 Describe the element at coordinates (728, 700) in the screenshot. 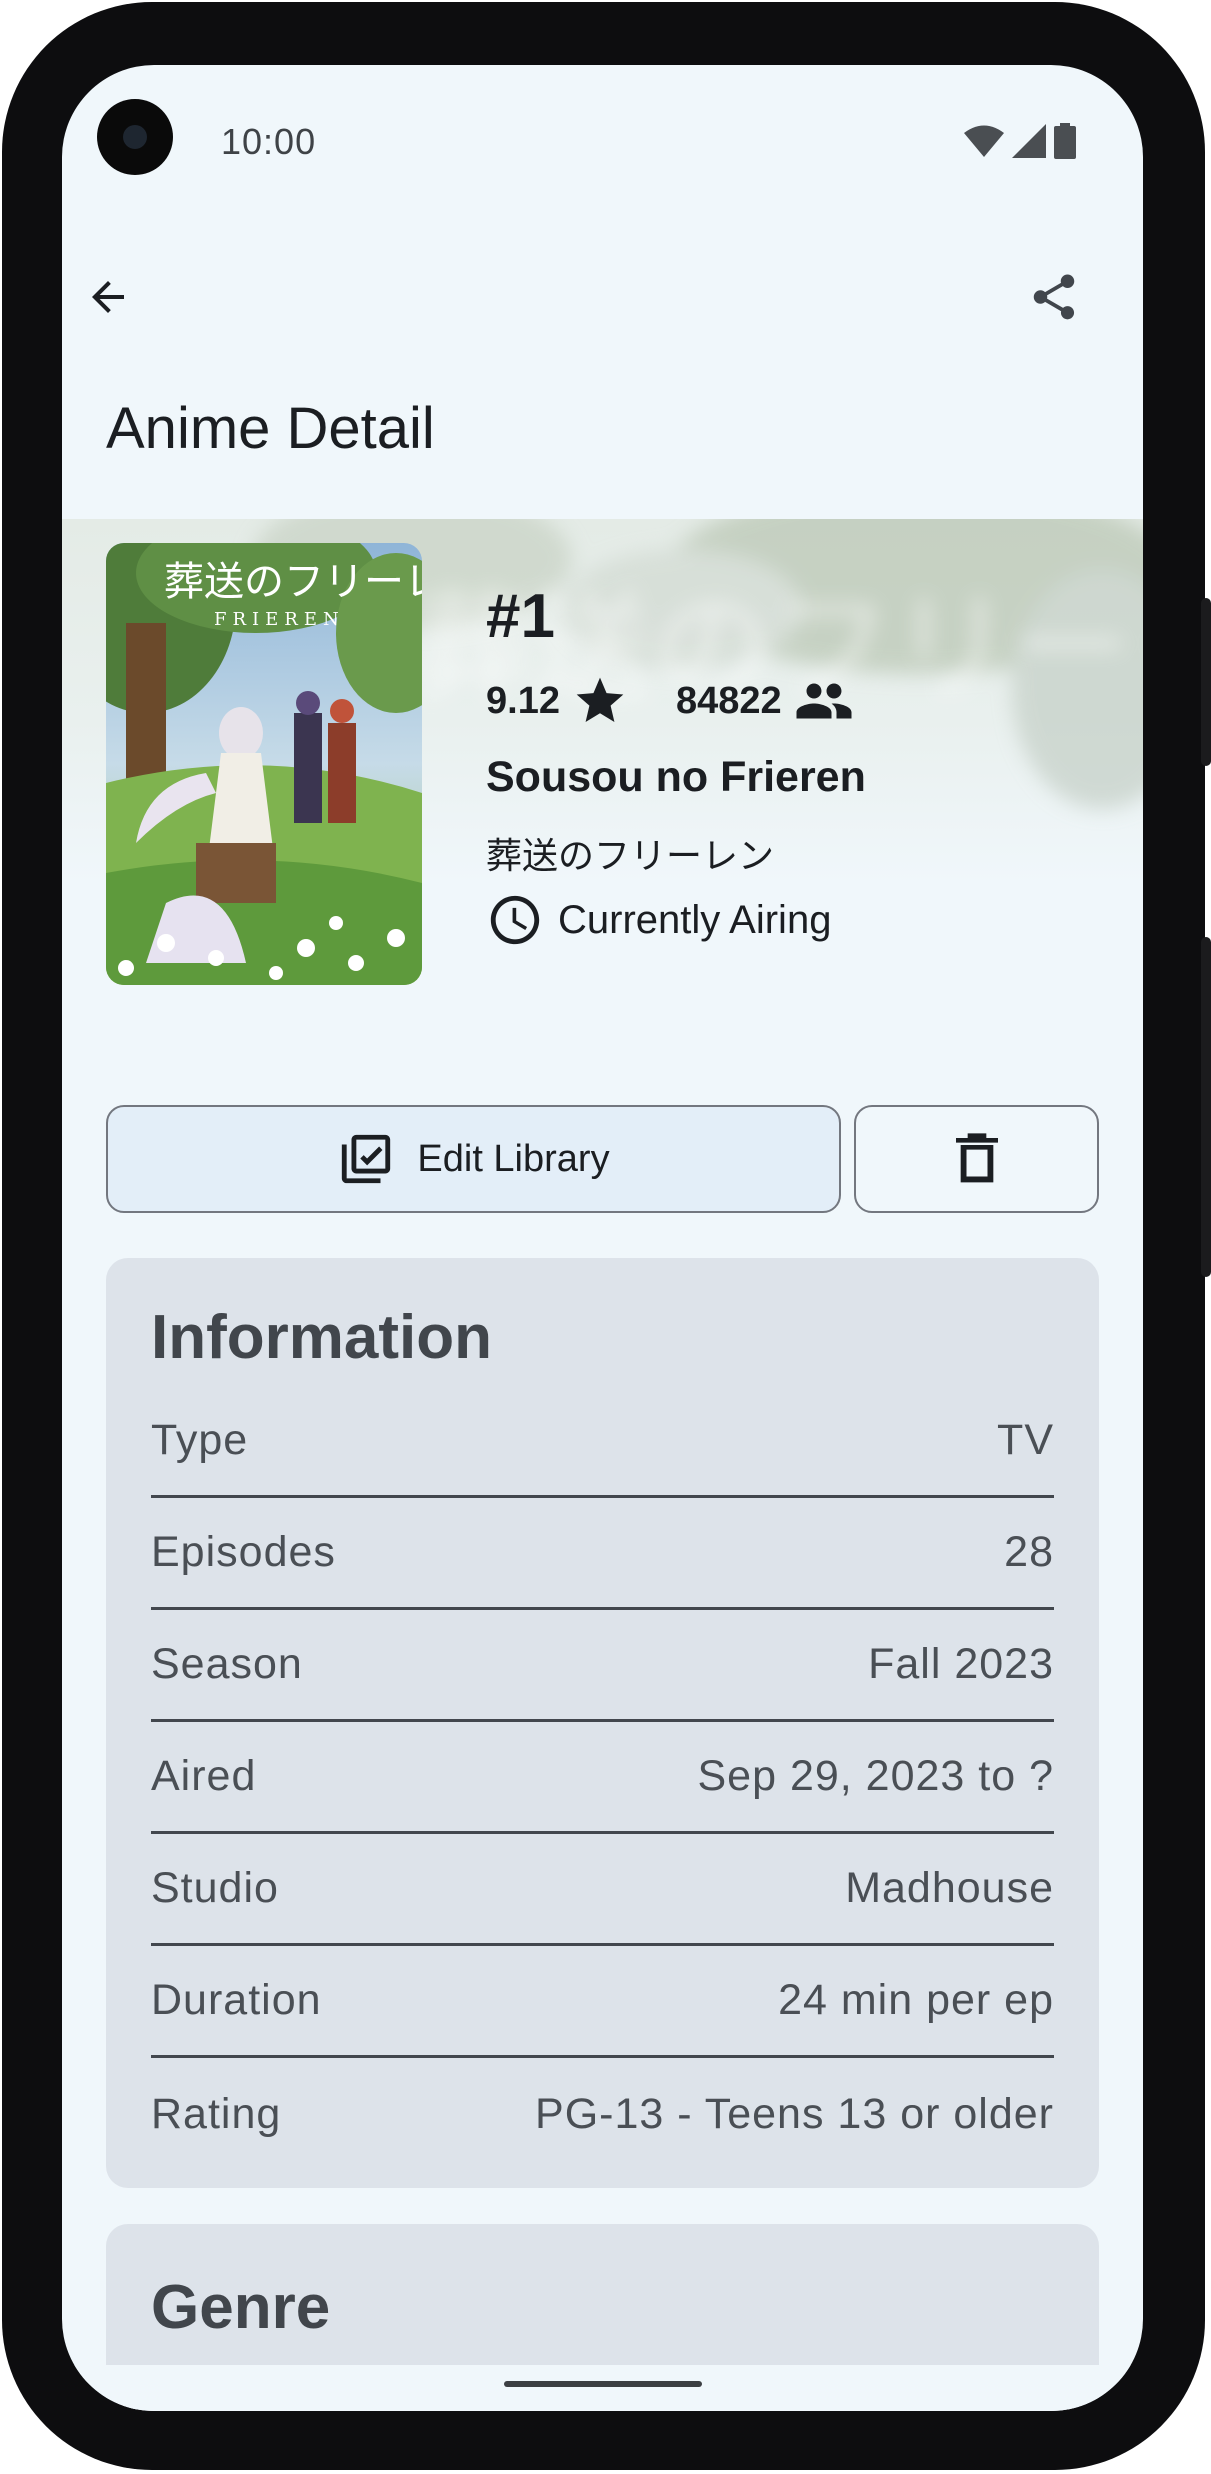

I see `members-value: 84822` at that location.